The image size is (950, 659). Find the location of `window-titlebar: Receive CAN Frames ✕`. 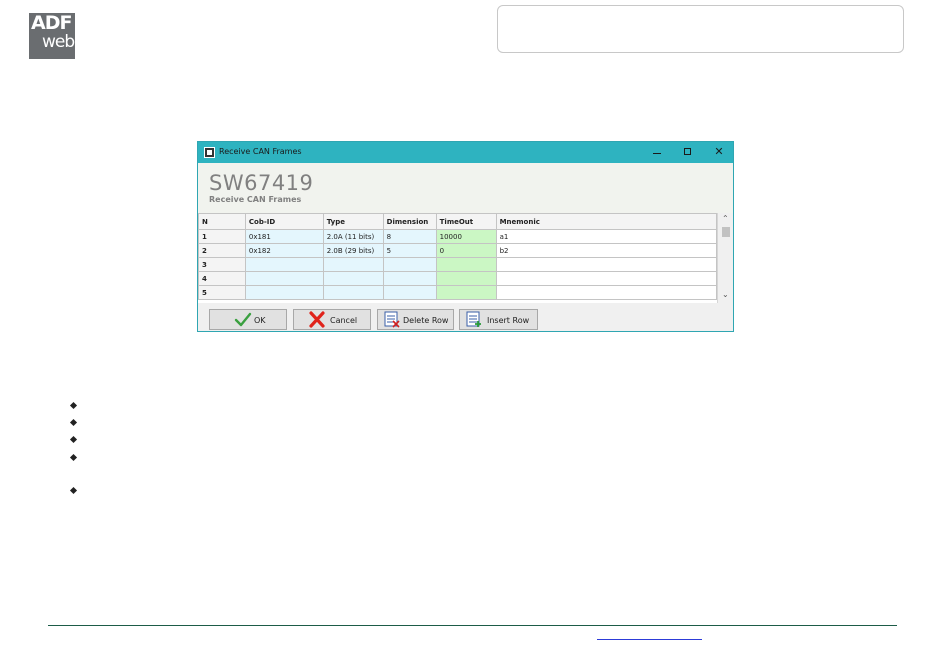

window-titlebar: Receive CAN Frames ✕ is located at coordinates (465, 152).